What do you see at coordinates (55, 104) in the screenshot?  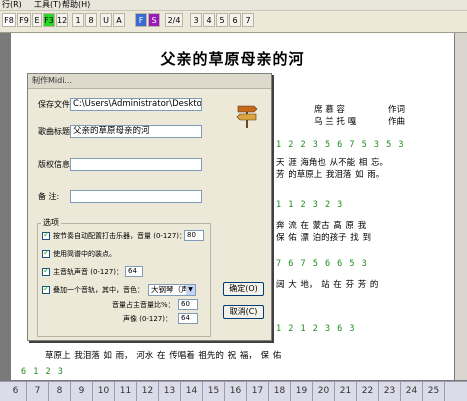 I see `save-file-label: 保存文件:` at bounding box center [55, 104].